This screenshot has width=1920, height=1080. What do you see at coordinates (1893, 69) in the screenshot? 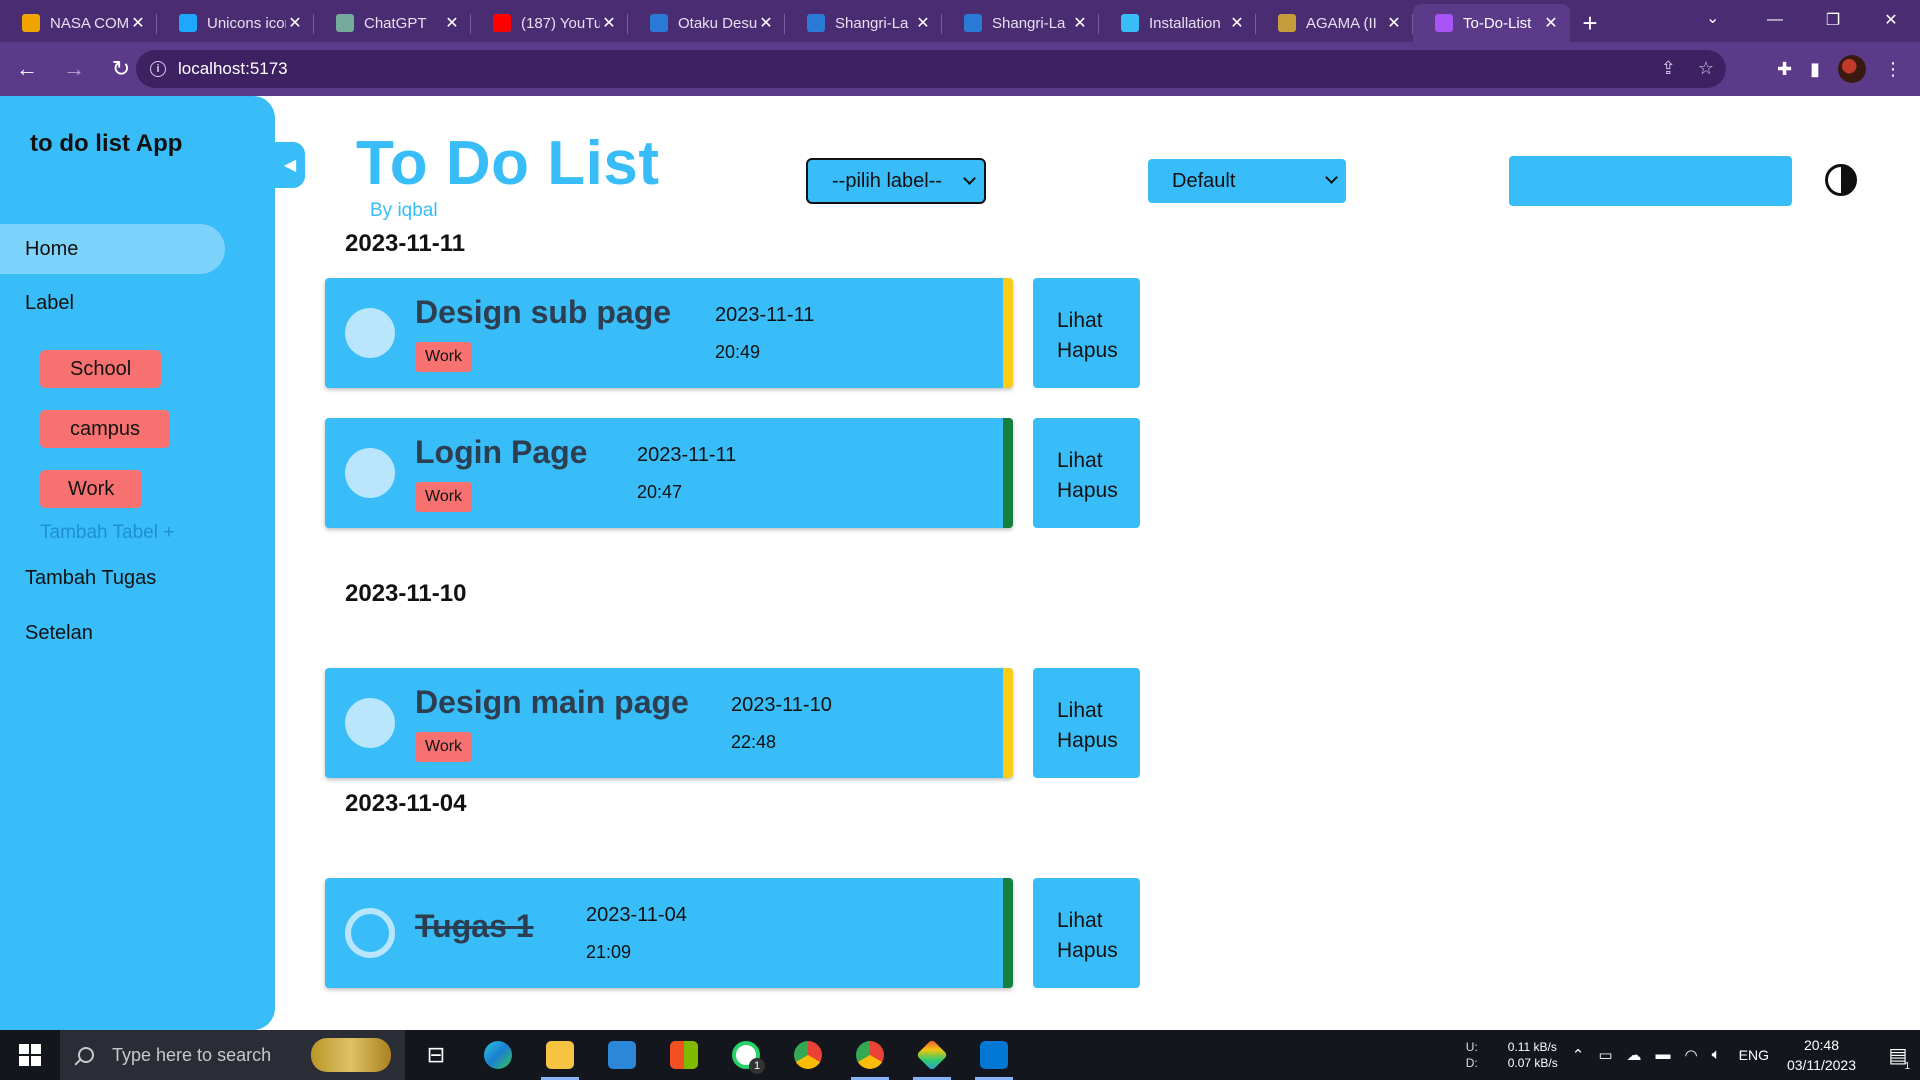
I see `kebab-menu-icon: ⋮` at bounding box center [1893, 69].